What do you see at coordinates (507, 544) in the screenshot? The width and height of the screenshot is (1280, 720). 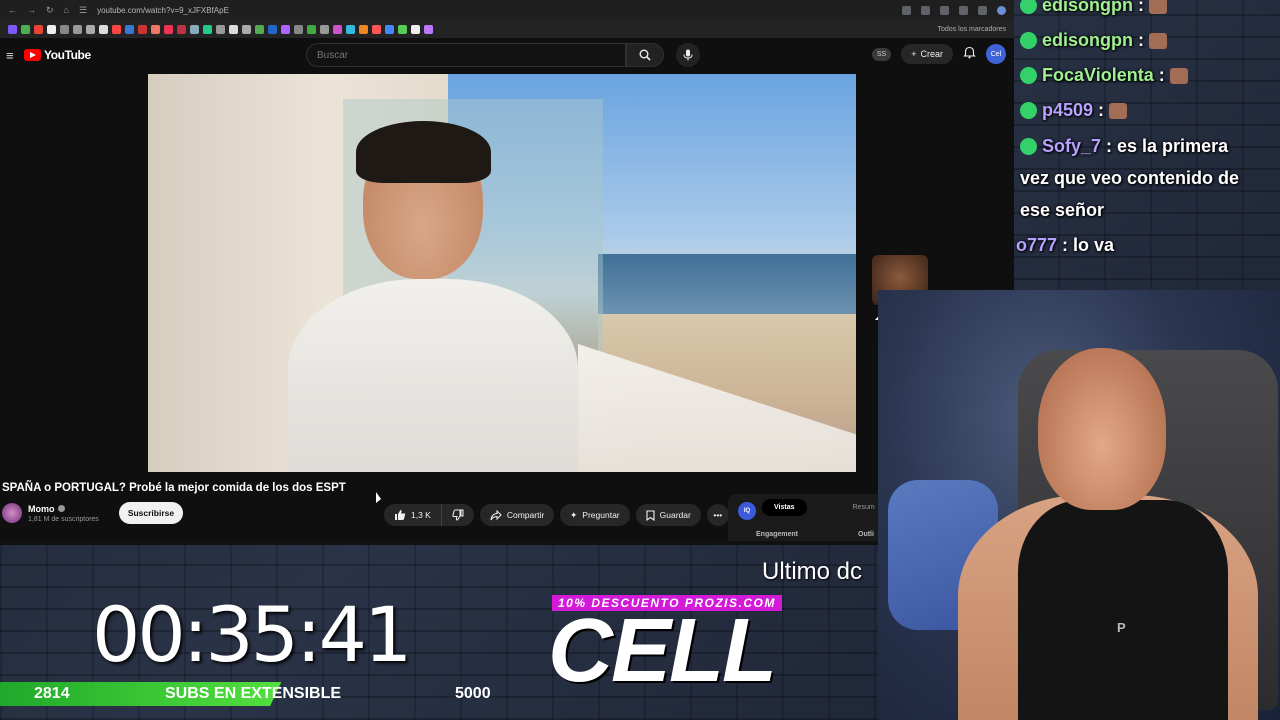 I see `folder-icon` at bounding box center [507, 544].